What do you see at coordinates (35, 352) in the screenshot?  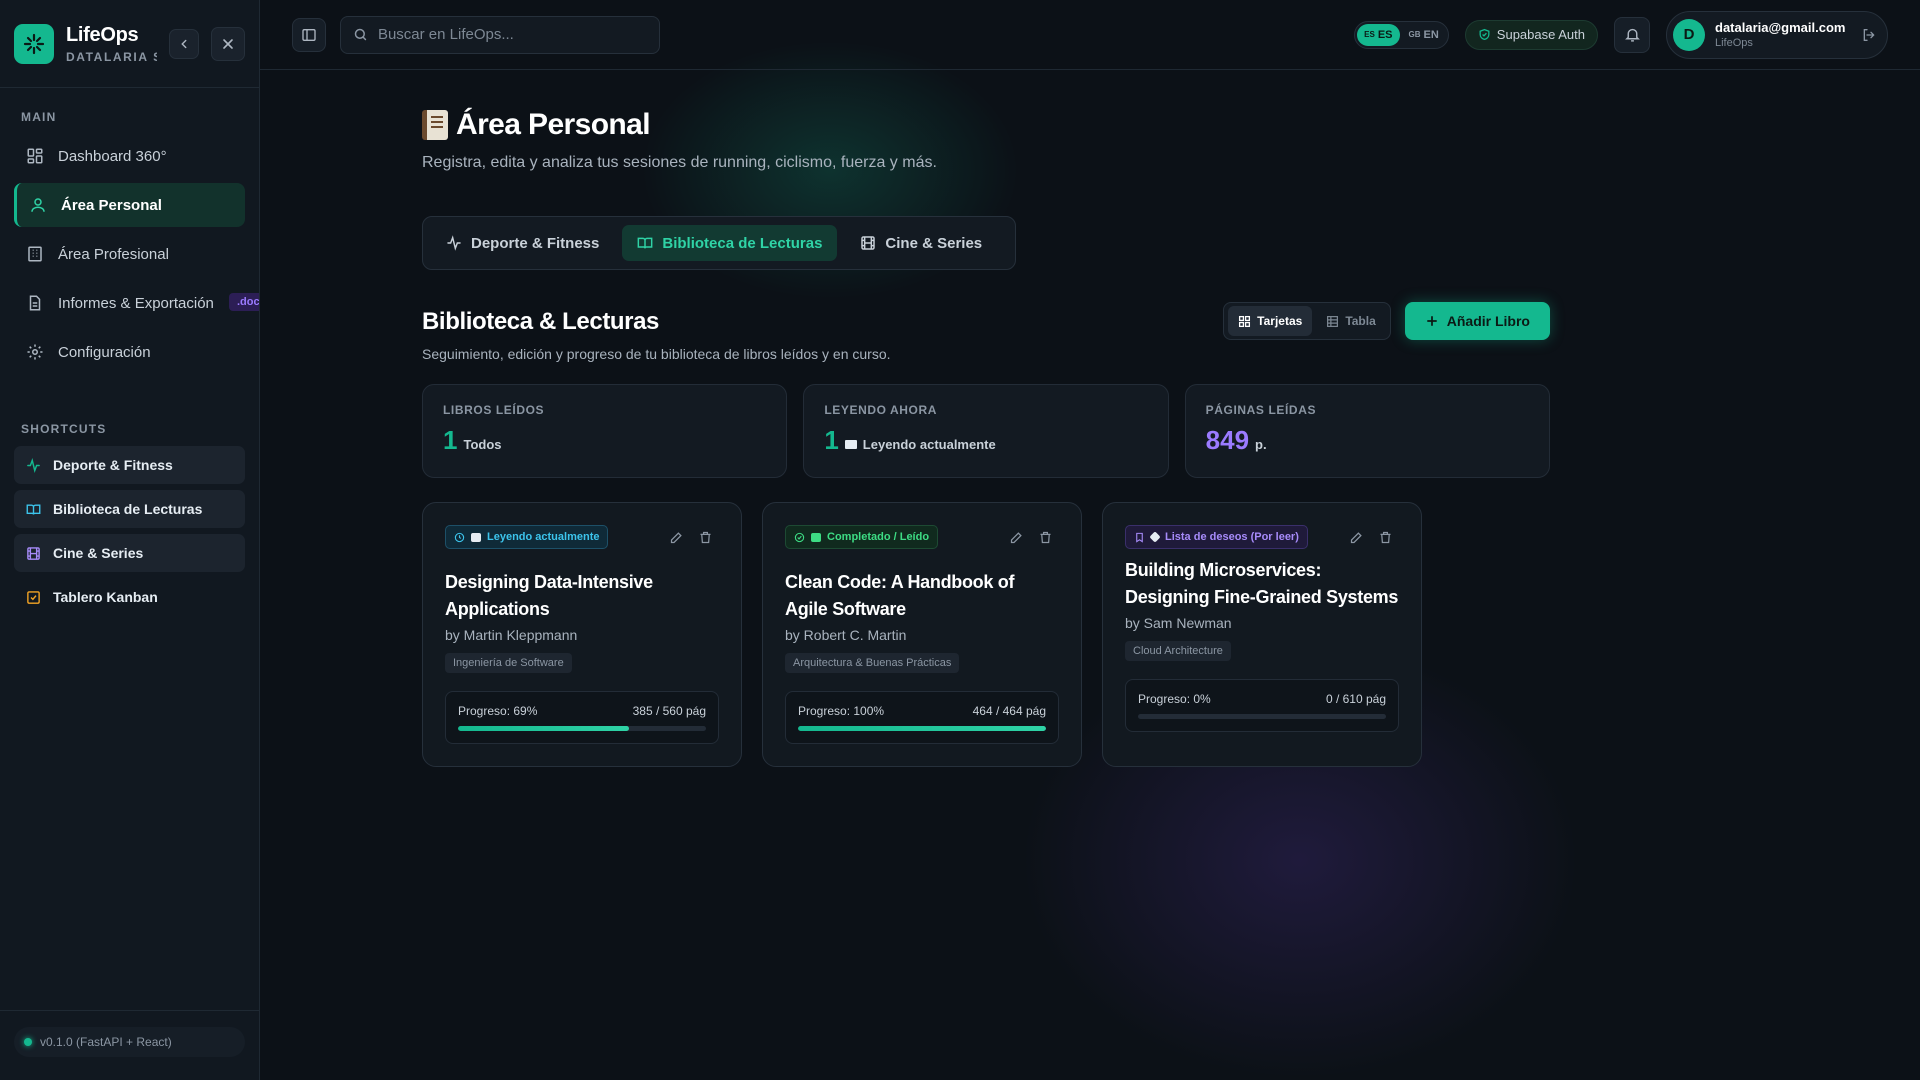 I see `gear-icon` at bounding box center [35, 352].